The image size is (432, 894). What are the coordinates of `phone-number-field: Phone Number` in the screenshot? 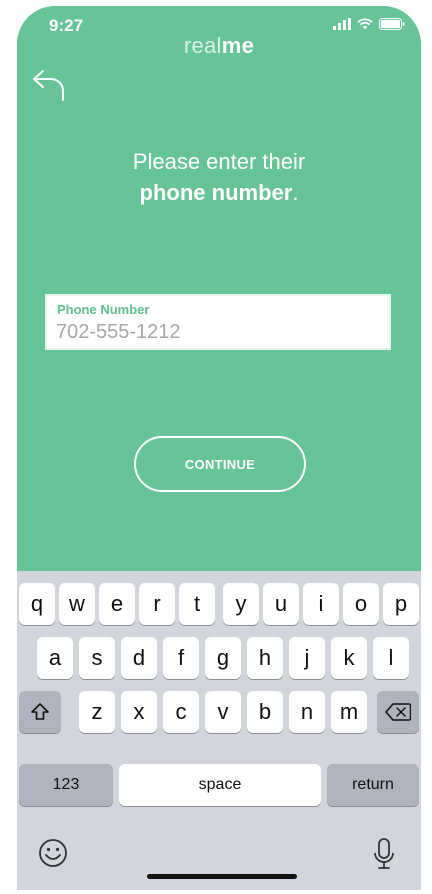 It's located at (218, 322).